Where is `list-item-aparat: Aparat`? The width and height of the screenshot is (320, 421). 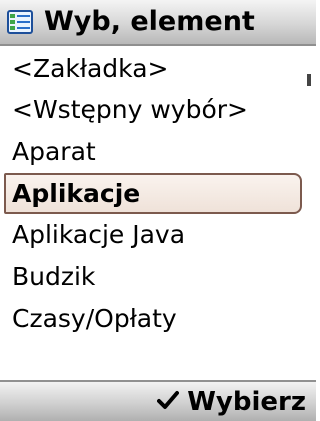
list-item-aparat: Aparat is located at coordinates (153, 151).